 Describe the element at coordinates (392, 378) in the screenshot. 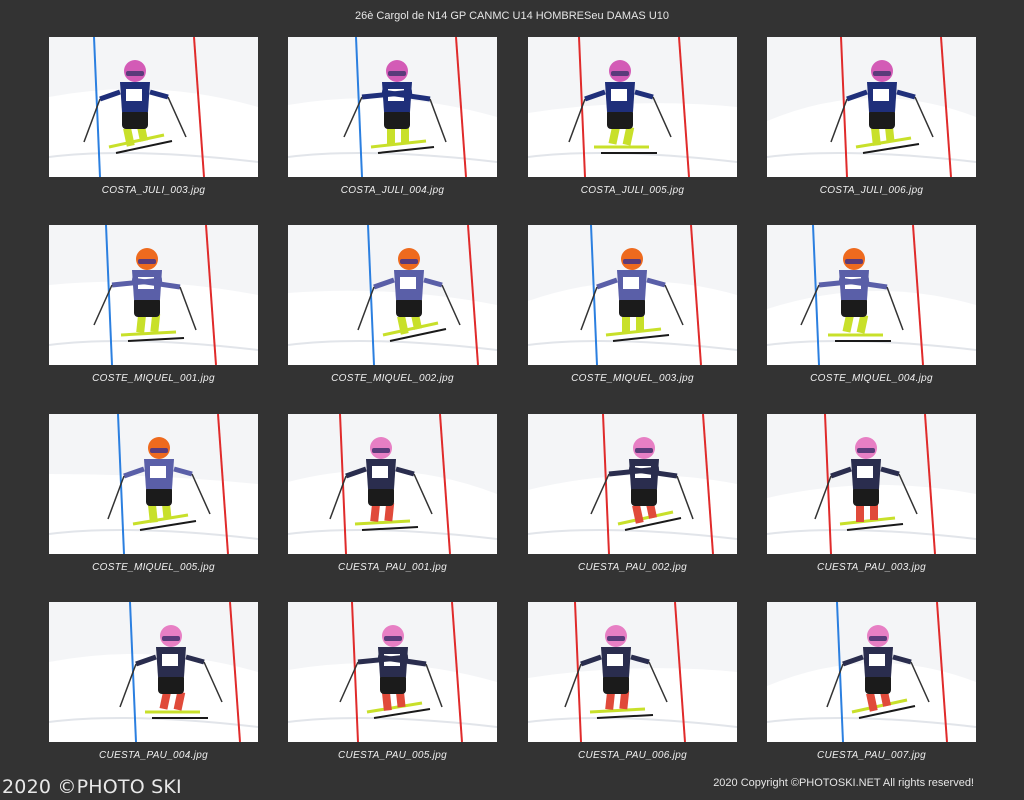

I see `thumbnail-caption: COSTE_MIQUEL_002.jpg` at that location.